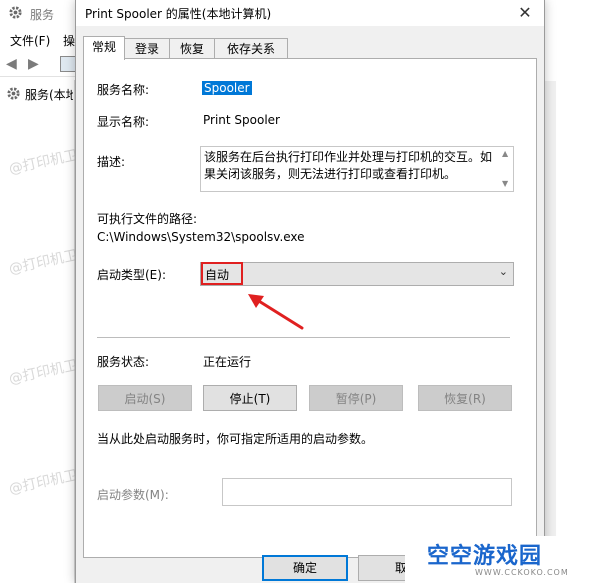 The height and width of the screenshot is (583, 600). Describe the element at coordinates (14, 64) in the screenshot. I see `back-arrow-icon: ◀` at that location.